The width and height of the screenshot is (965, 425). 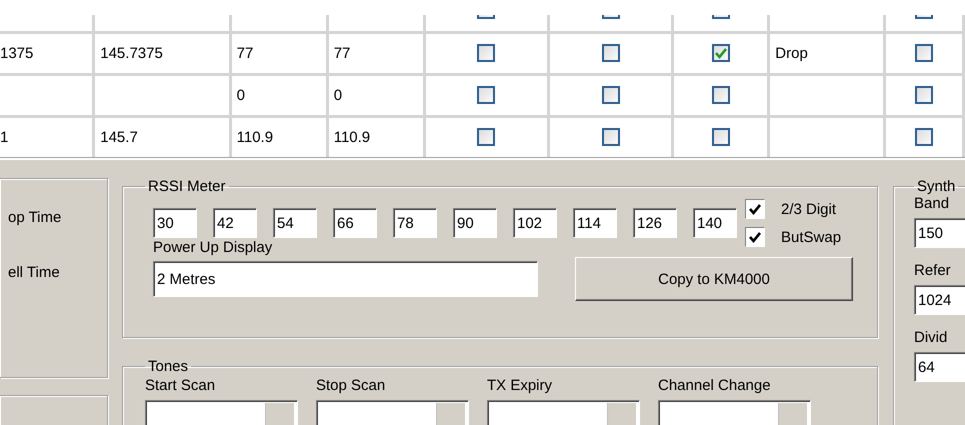 I want to click on threshold-field: 42, so click(x=235, y=223).